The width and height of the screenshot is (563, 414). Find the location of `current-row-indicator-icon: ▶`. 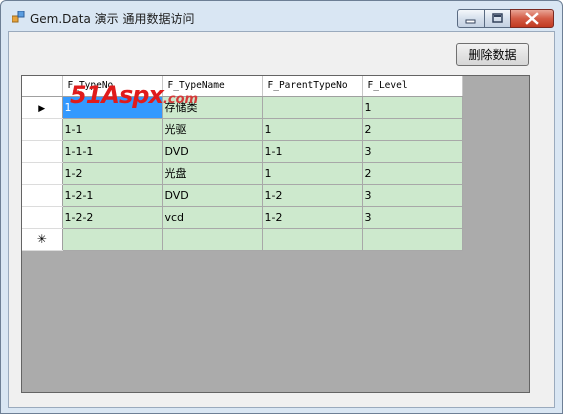

current-row-indicator-icon: ▶ is located at coordinates (42, 108).